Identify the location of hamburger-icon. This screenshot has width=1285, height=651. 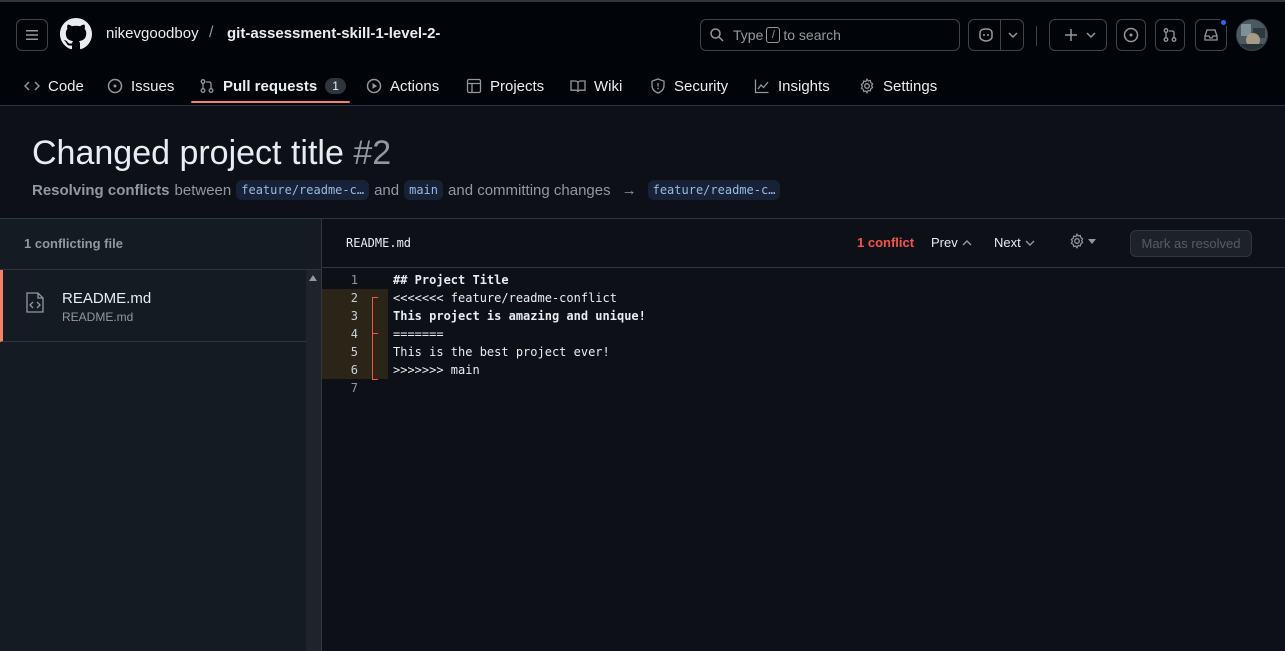
(32, 35).